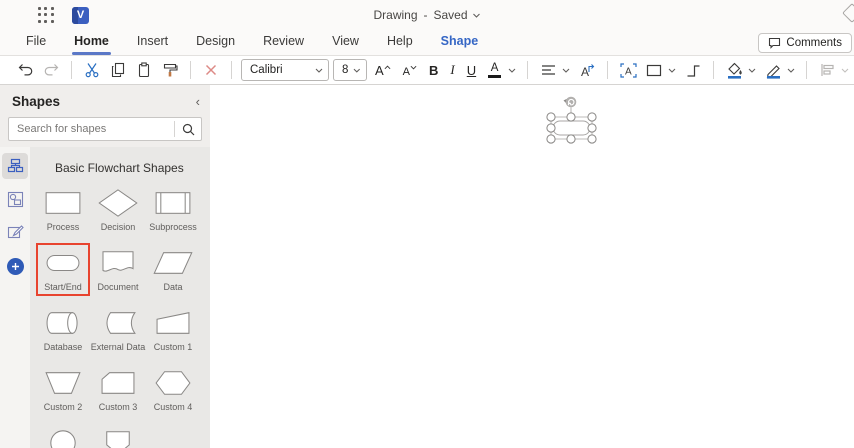 This screenshot has height=448, width=854. I want to click on line-color-button, so click(773, 70).